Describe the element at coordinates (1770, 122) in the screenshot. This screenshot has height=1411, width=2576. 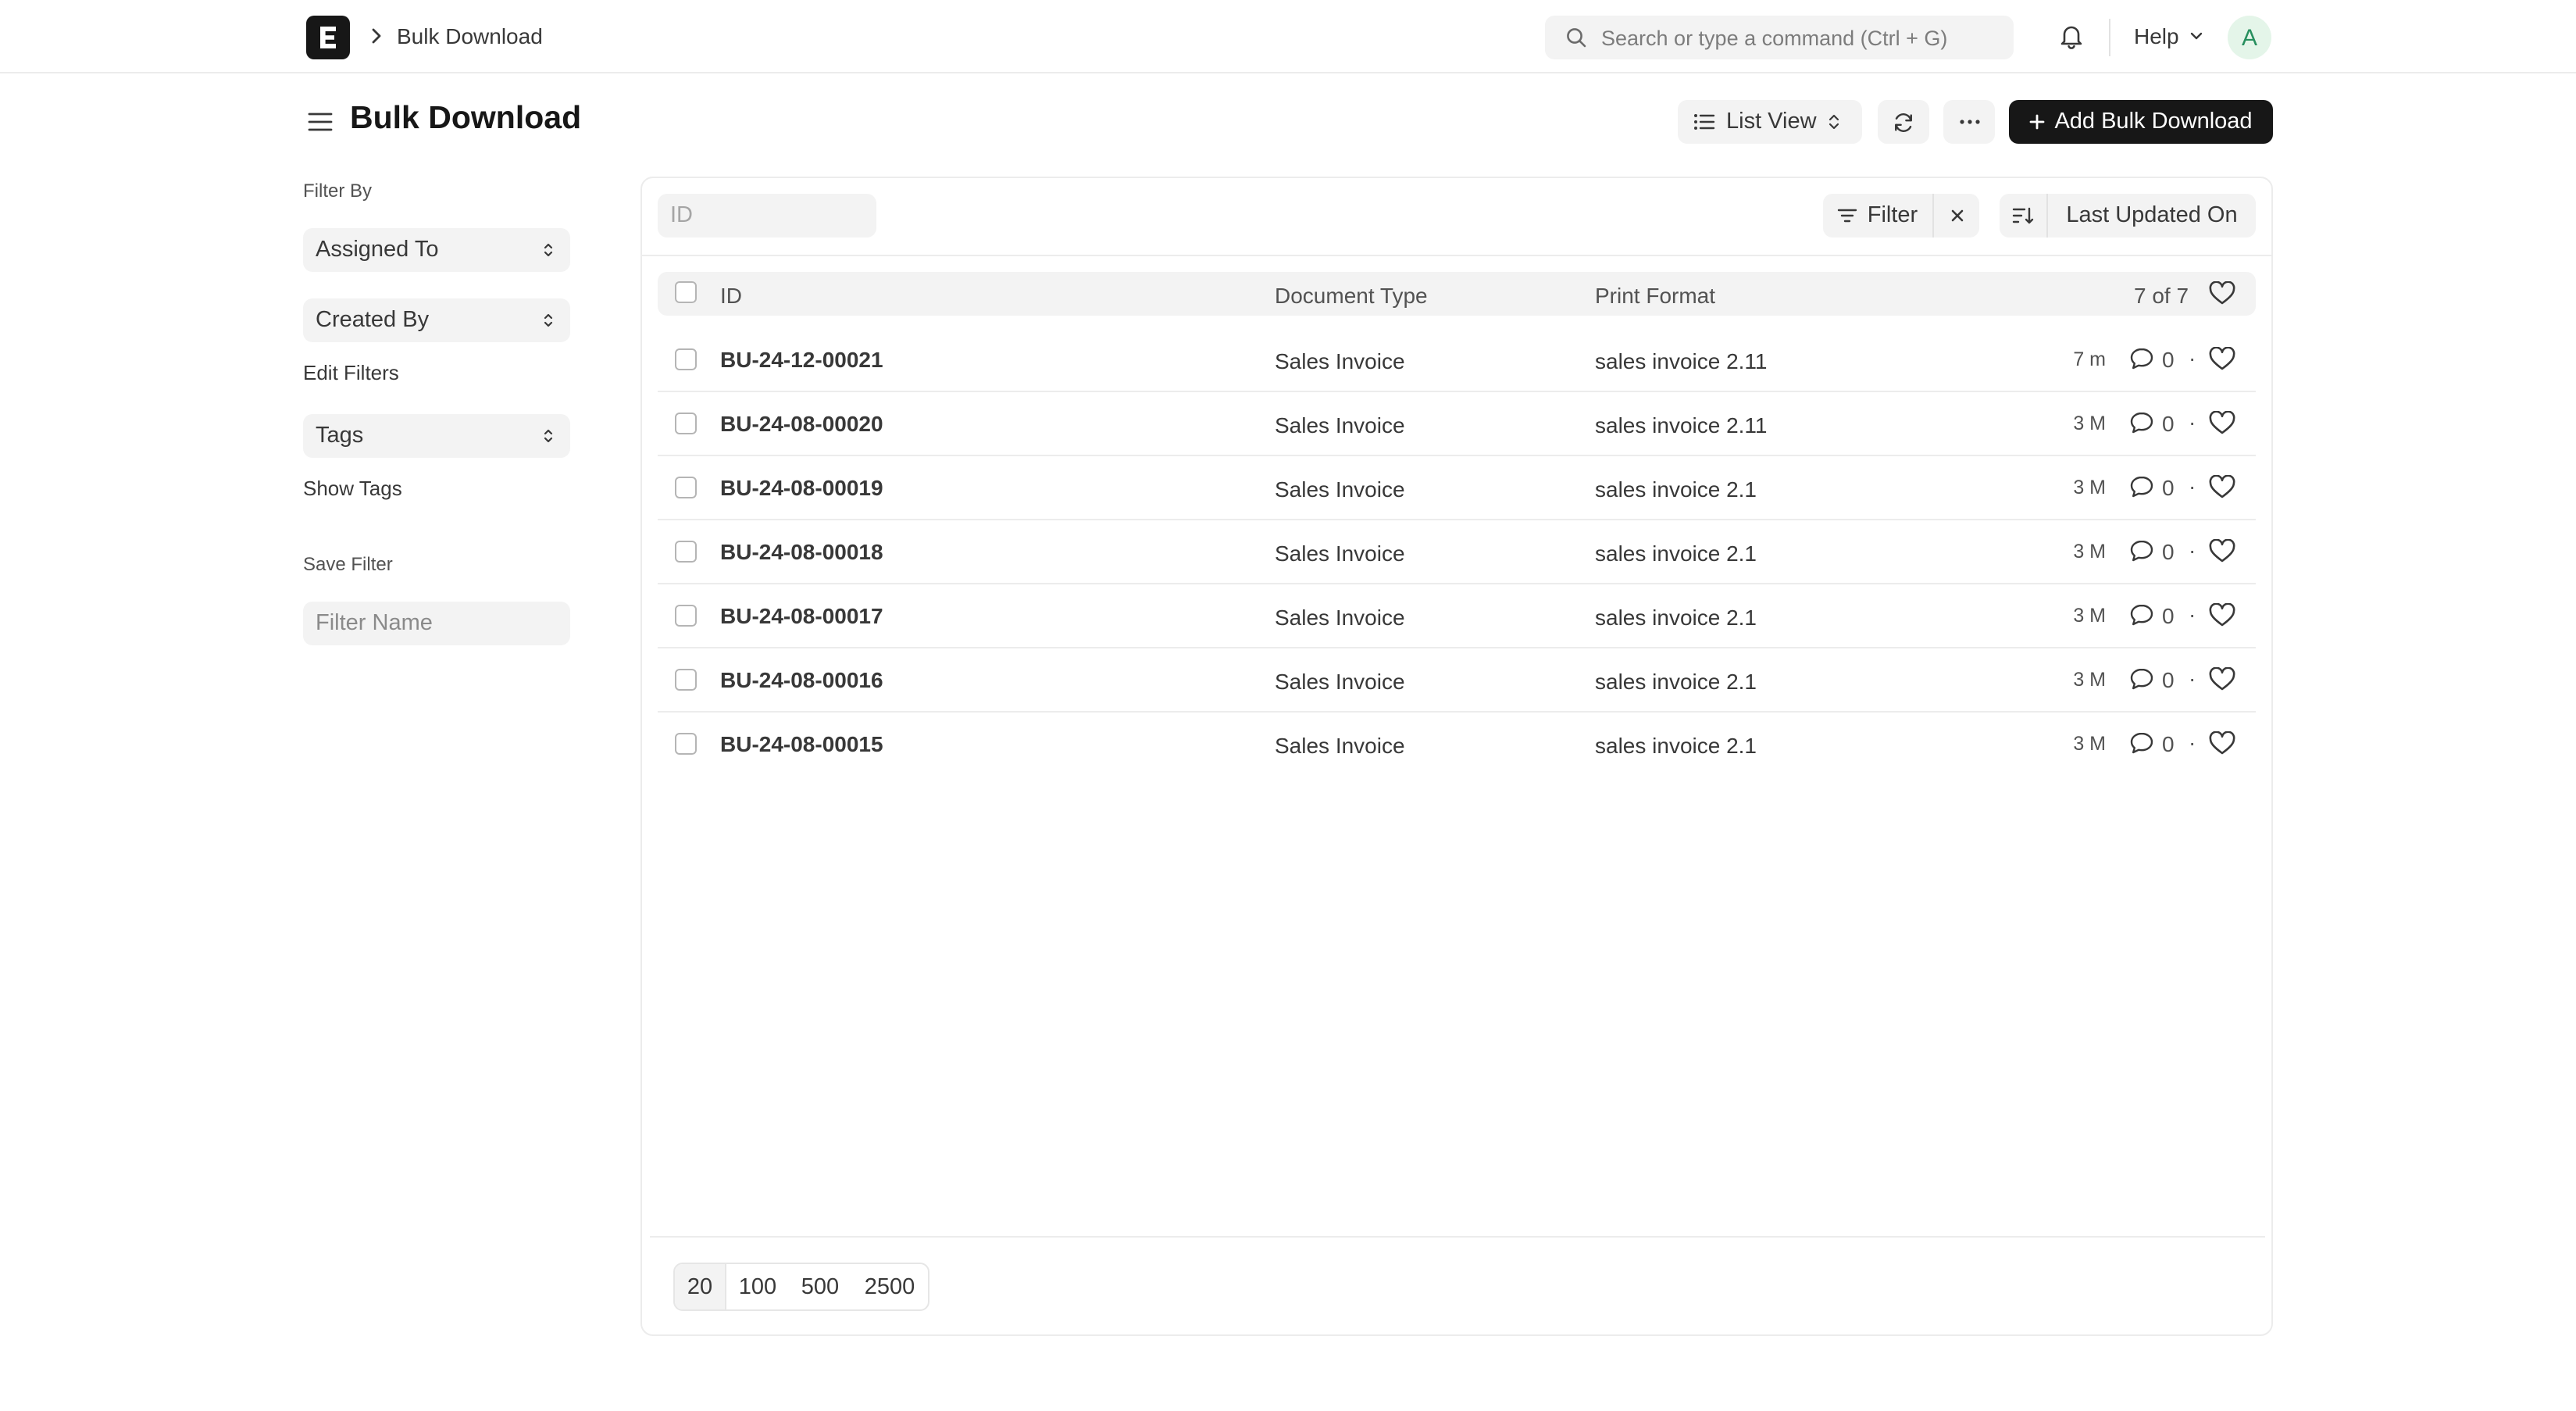
I see `list-view-selector: List View` at that location.